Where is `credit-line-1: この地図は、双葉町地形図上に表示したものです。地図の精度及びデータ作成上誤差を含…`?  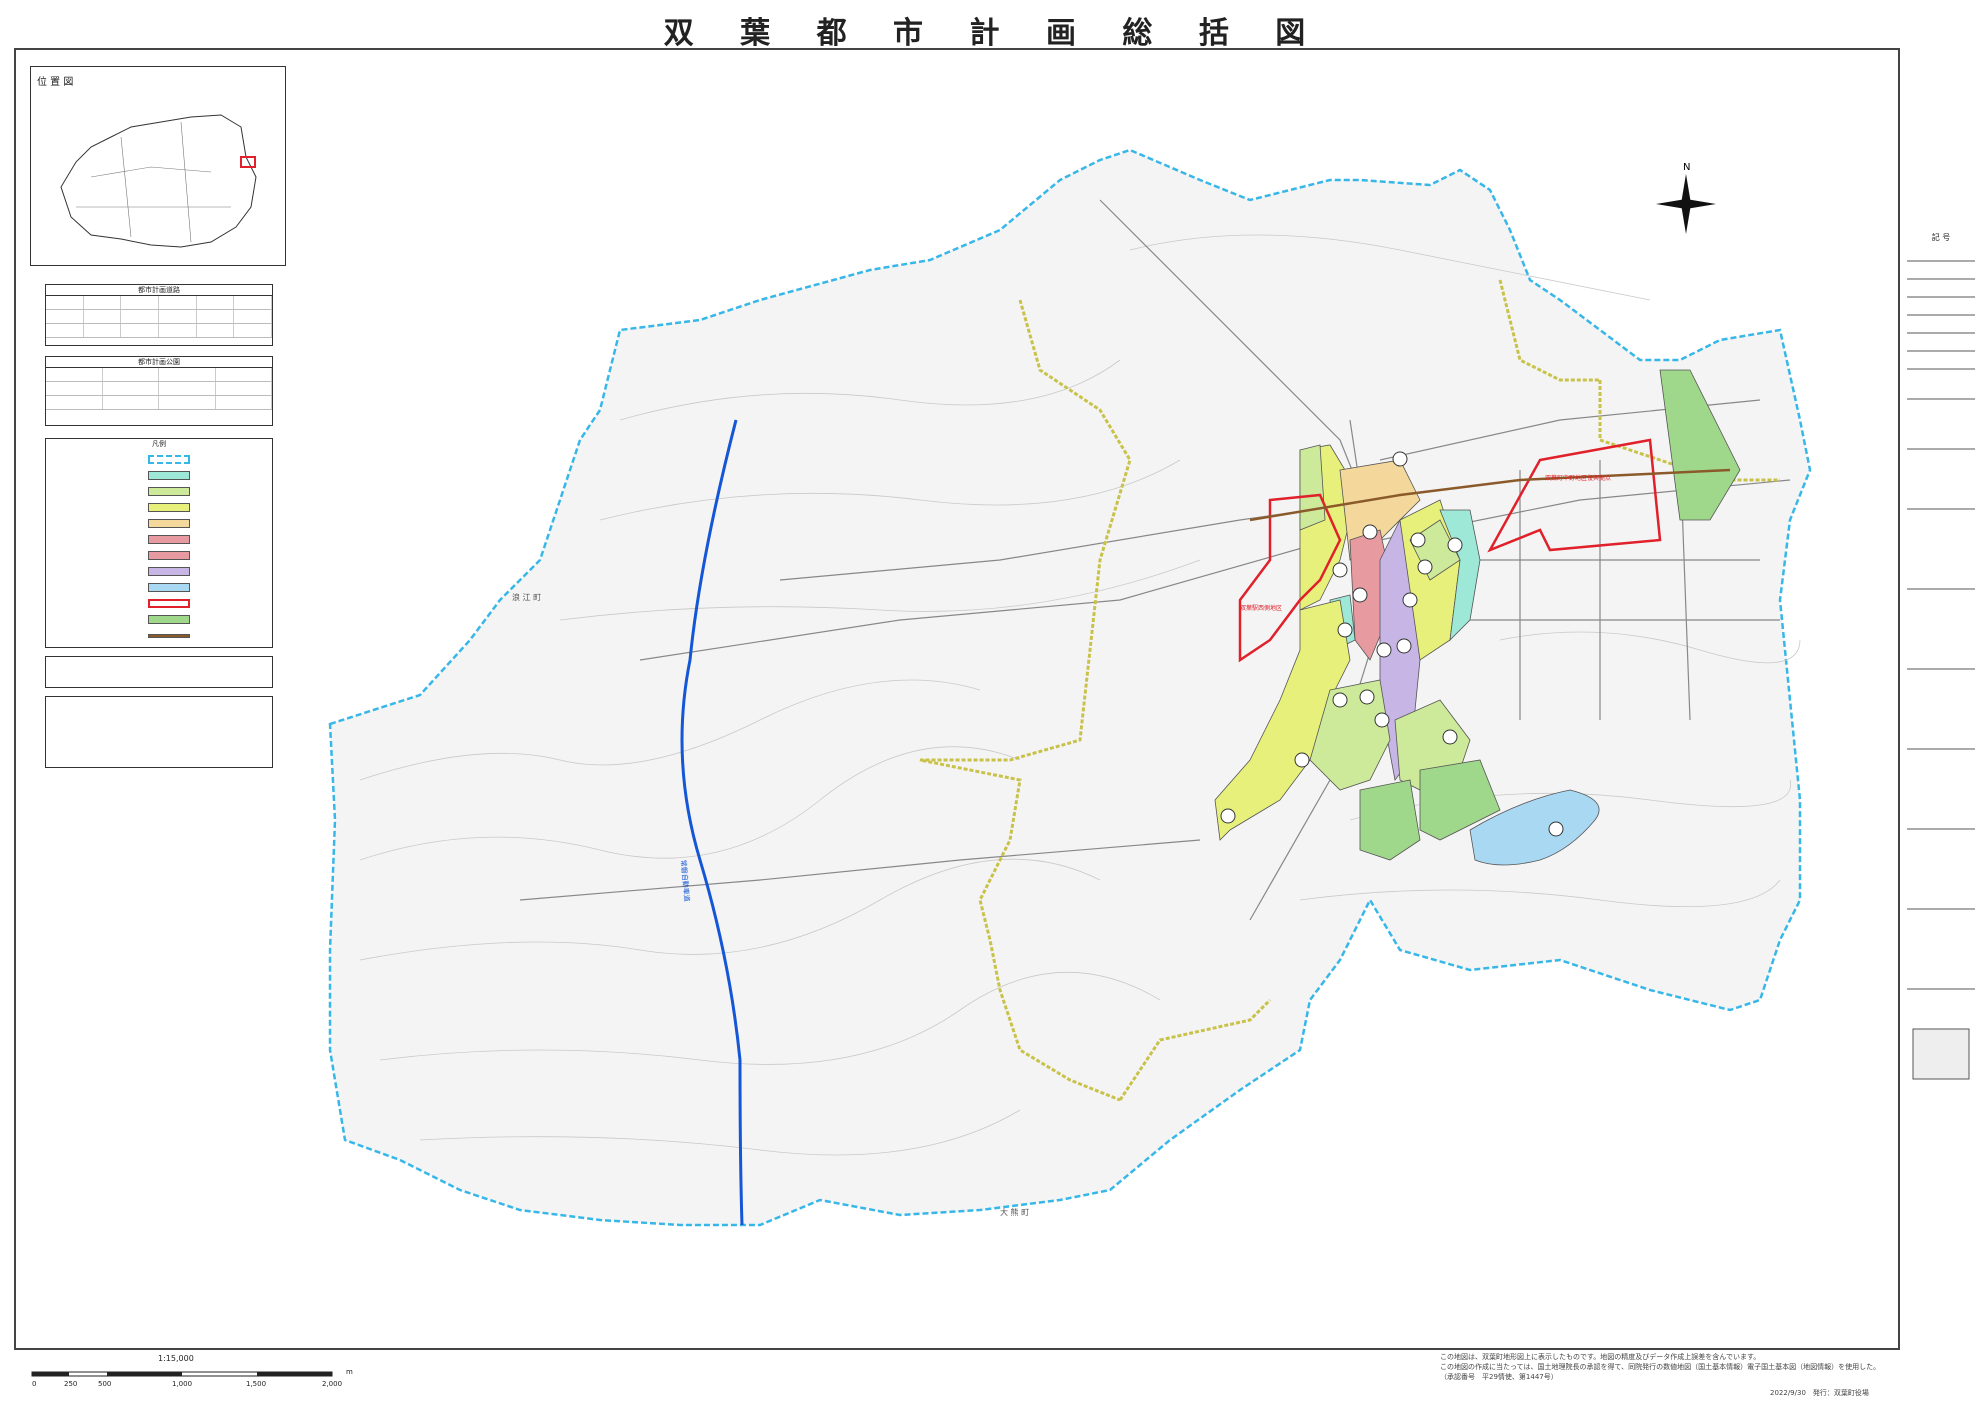 credit-line-1: この地図は、双葉町地形図上に表示したものです。地図の精度及びデータ作成上誤差を含… is located at coordinates (1600, 1357).